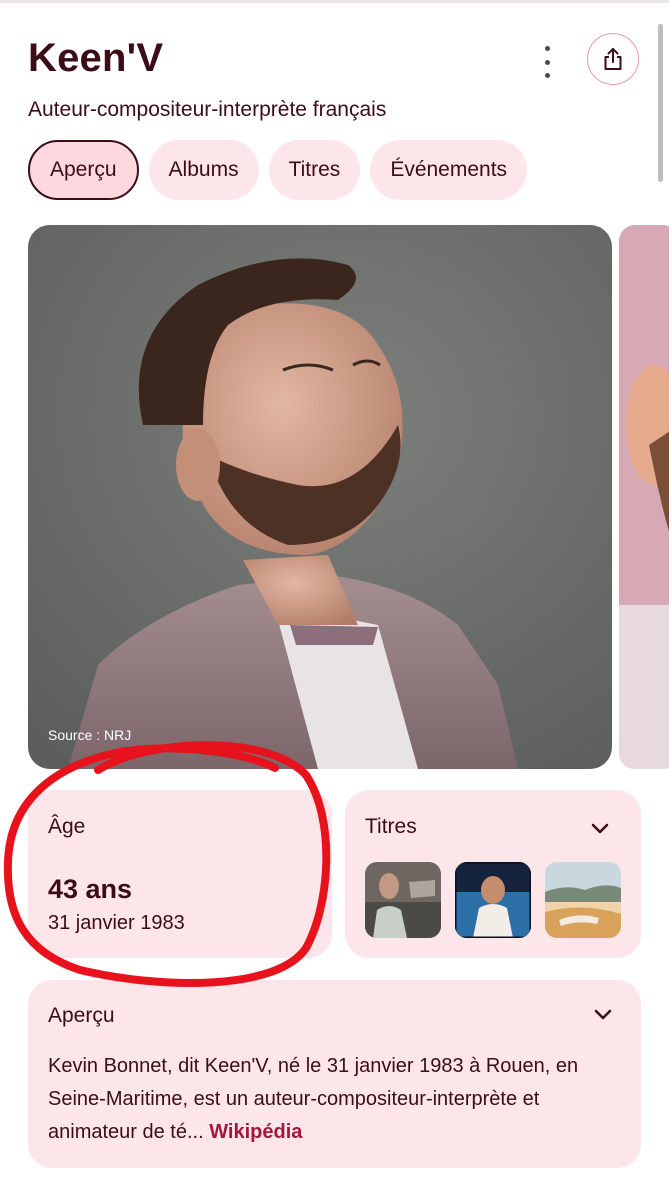 The image size is (669, 1200). I want to click on tab-bar: Aperçu Albums Titres Événements, so click(278, 170).